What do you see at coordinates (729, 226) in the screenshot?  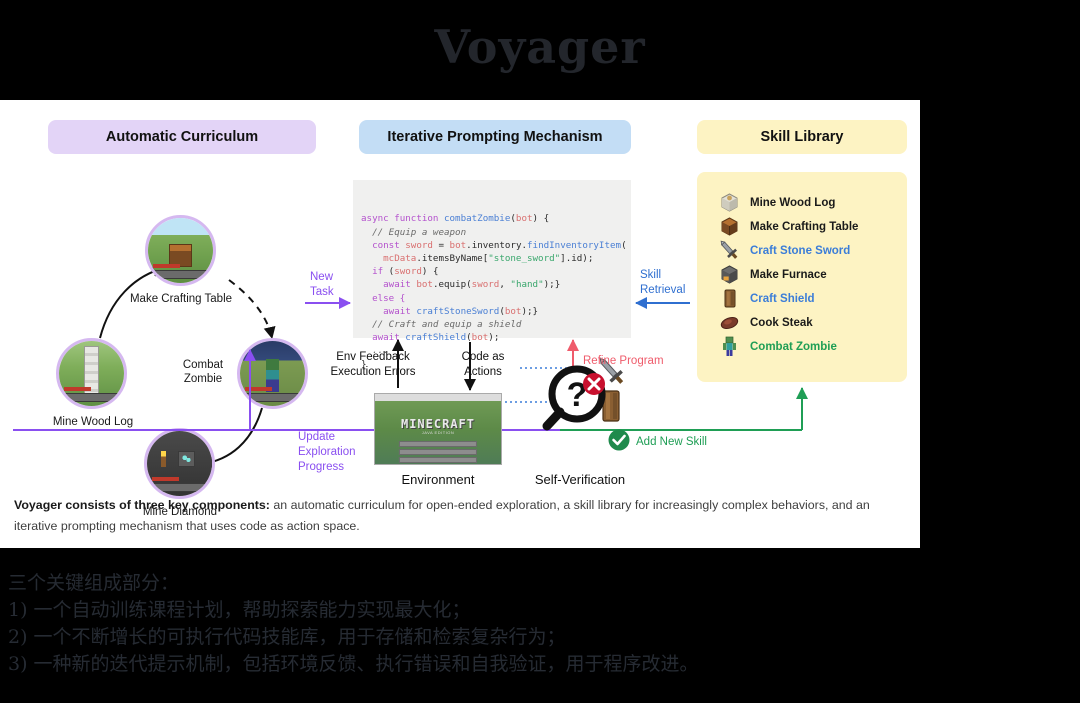 I see `crafting-table-icon` at bounding box center [729, 226].